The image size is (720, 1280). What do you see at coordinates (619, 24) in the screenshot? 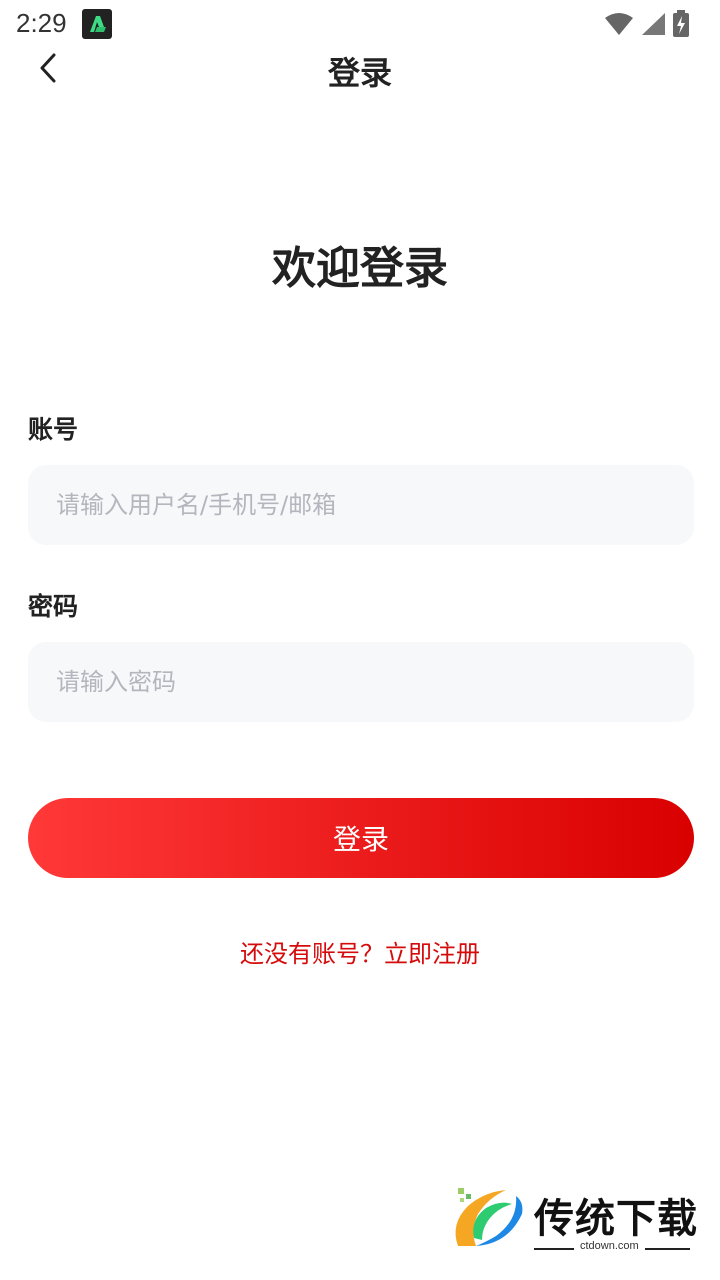
I see `wifi-icon` at bounding box center [619, 24].